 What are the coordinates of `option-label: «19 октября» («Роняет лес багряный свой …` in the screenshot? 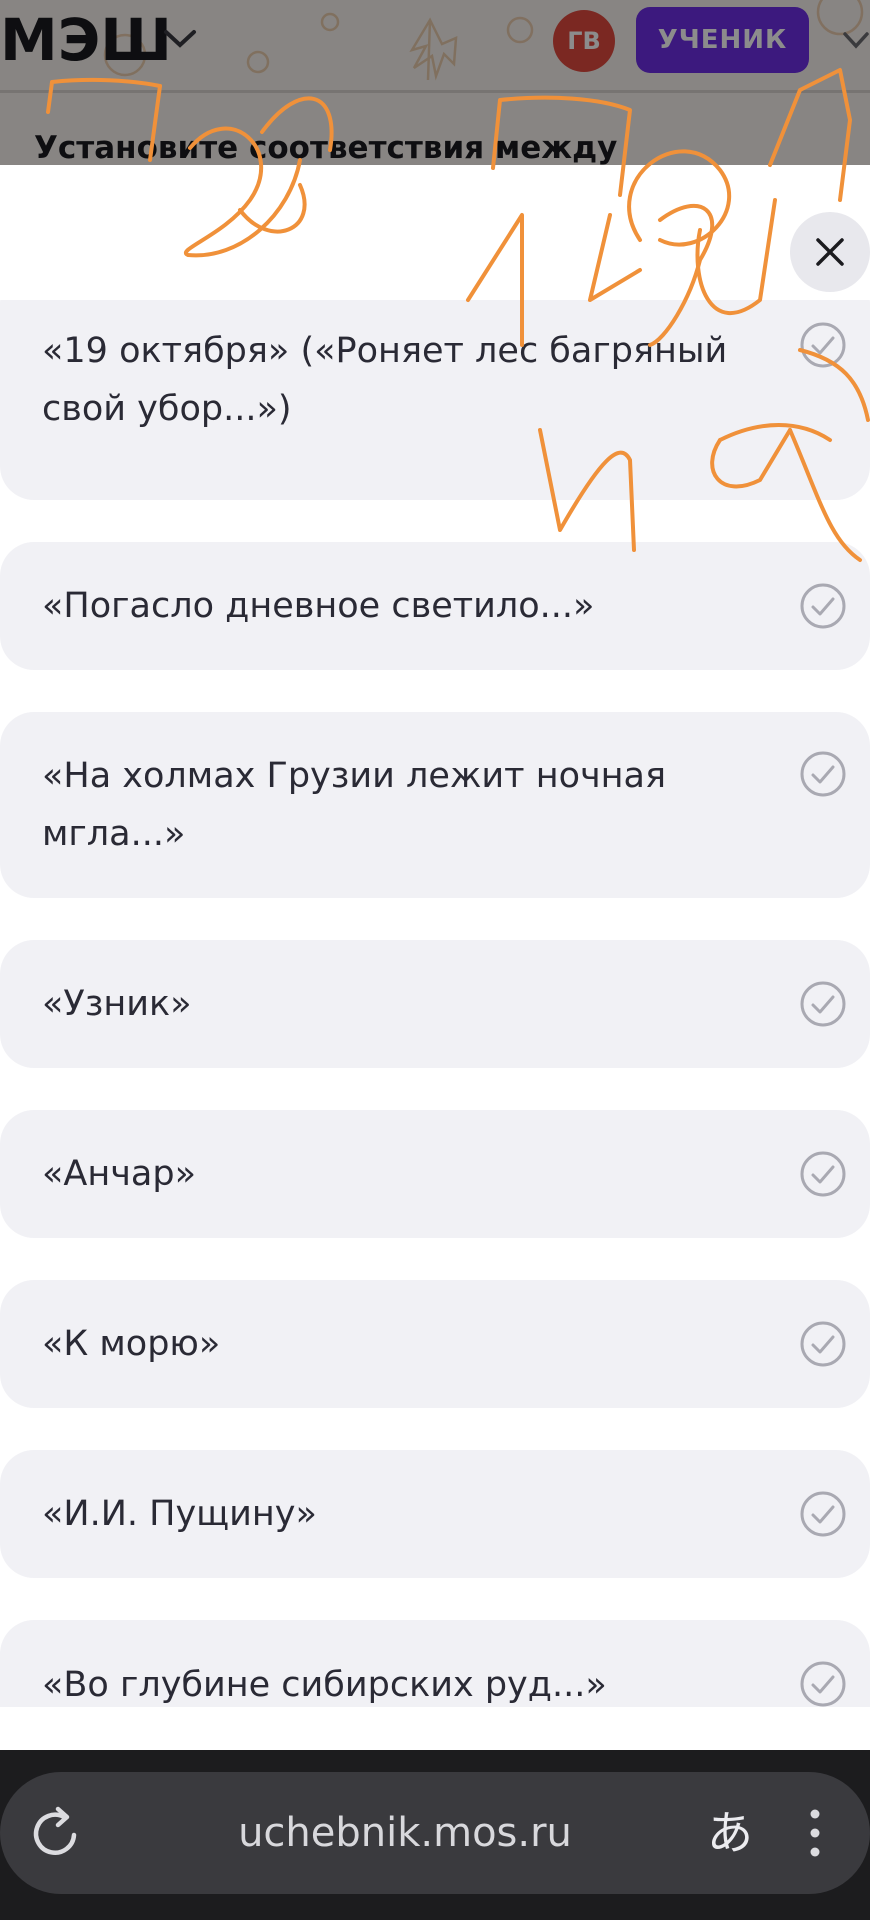 It's located at (385, 380).